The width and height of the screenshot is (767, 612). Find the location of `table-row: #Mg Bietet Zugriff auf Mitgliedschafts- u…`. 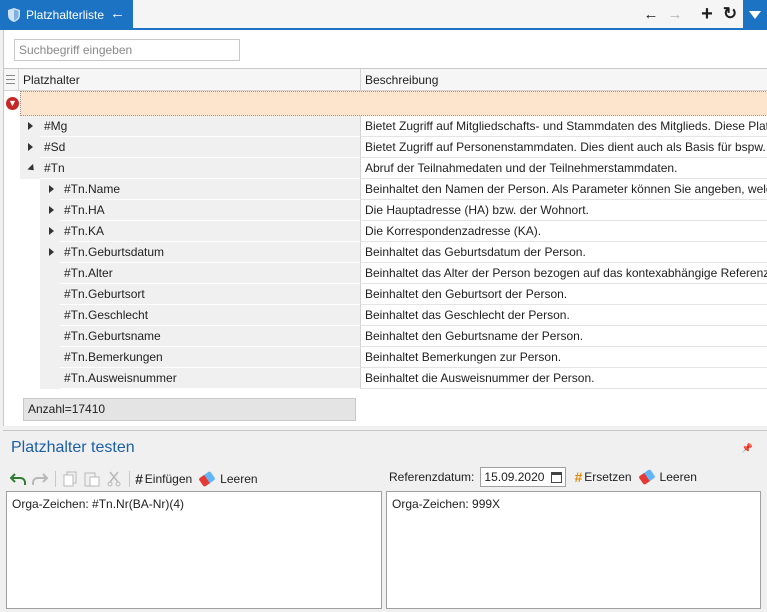

table-row: #Mg Bietet Zugriff auf Mitgliedschafts- u… is located at coordinates (385, 126).